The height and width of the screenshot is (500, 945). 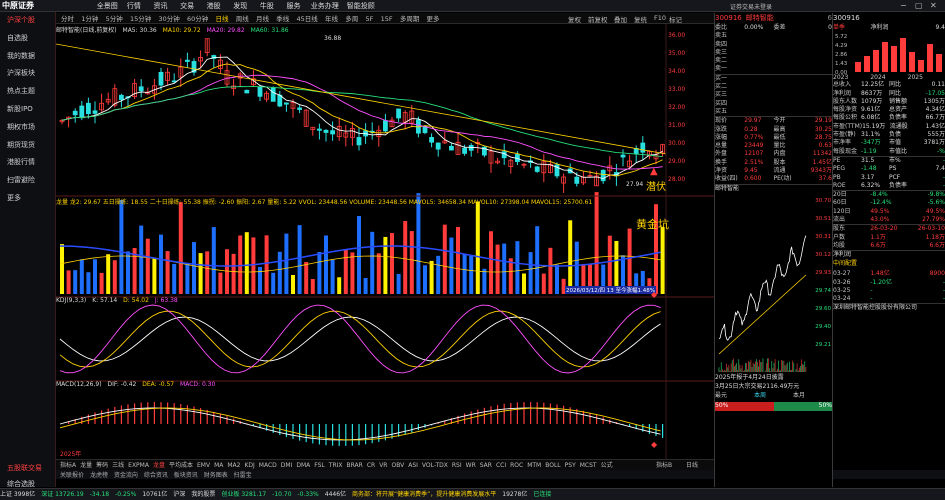 I want to click on bottom-tab: 综合资讯, so click(x=156, y=475).